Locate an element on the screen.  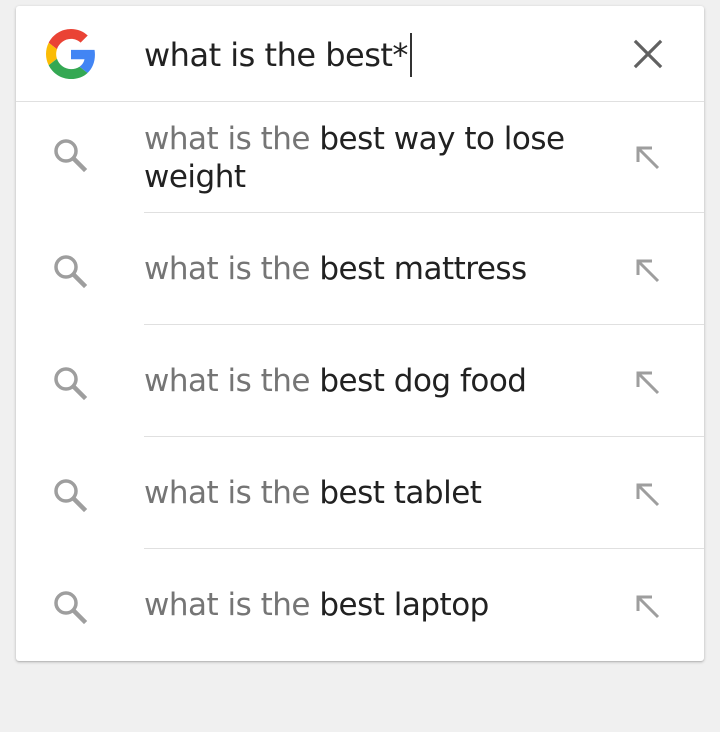
suggestion-text: what is the best dog food is located at coordinates (364, 381).